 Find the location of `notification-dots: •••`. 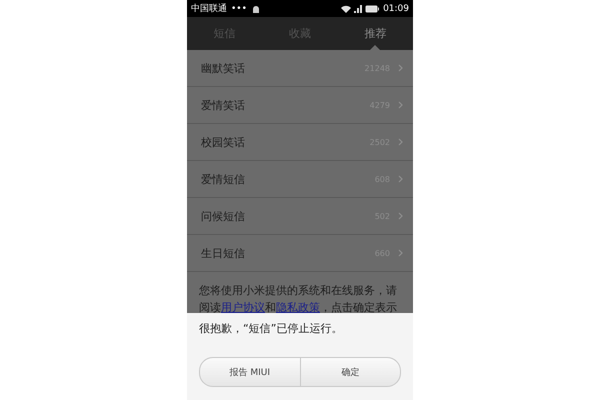

notification-dots: ••• is located at coordinates (239, 9).